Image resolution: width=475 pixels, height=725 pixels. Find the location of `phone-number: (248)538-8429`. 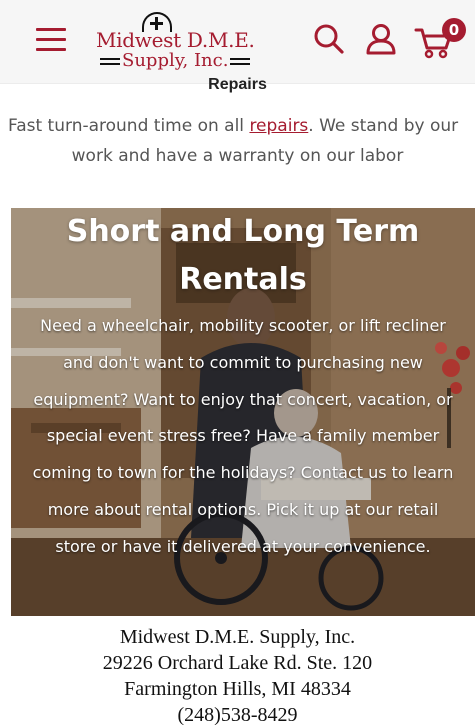

phone-number: (248)538-8429 is located at coordinates (237, 713).